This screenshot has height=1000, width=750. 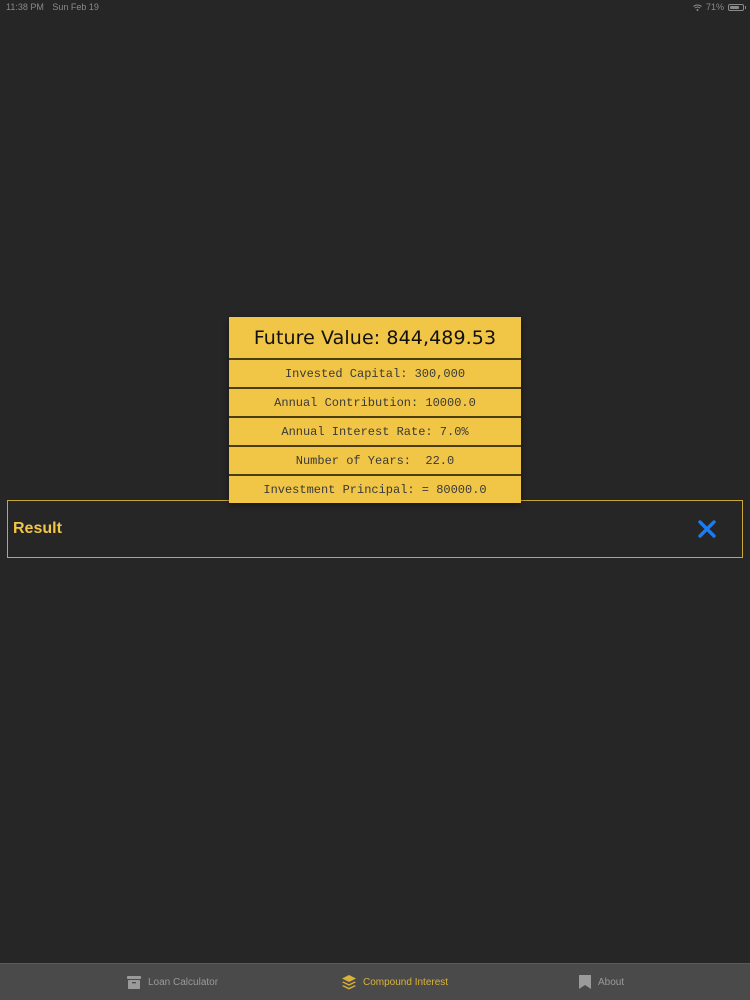 I want to click on archive-box-icon, so click(x=134, y=982).